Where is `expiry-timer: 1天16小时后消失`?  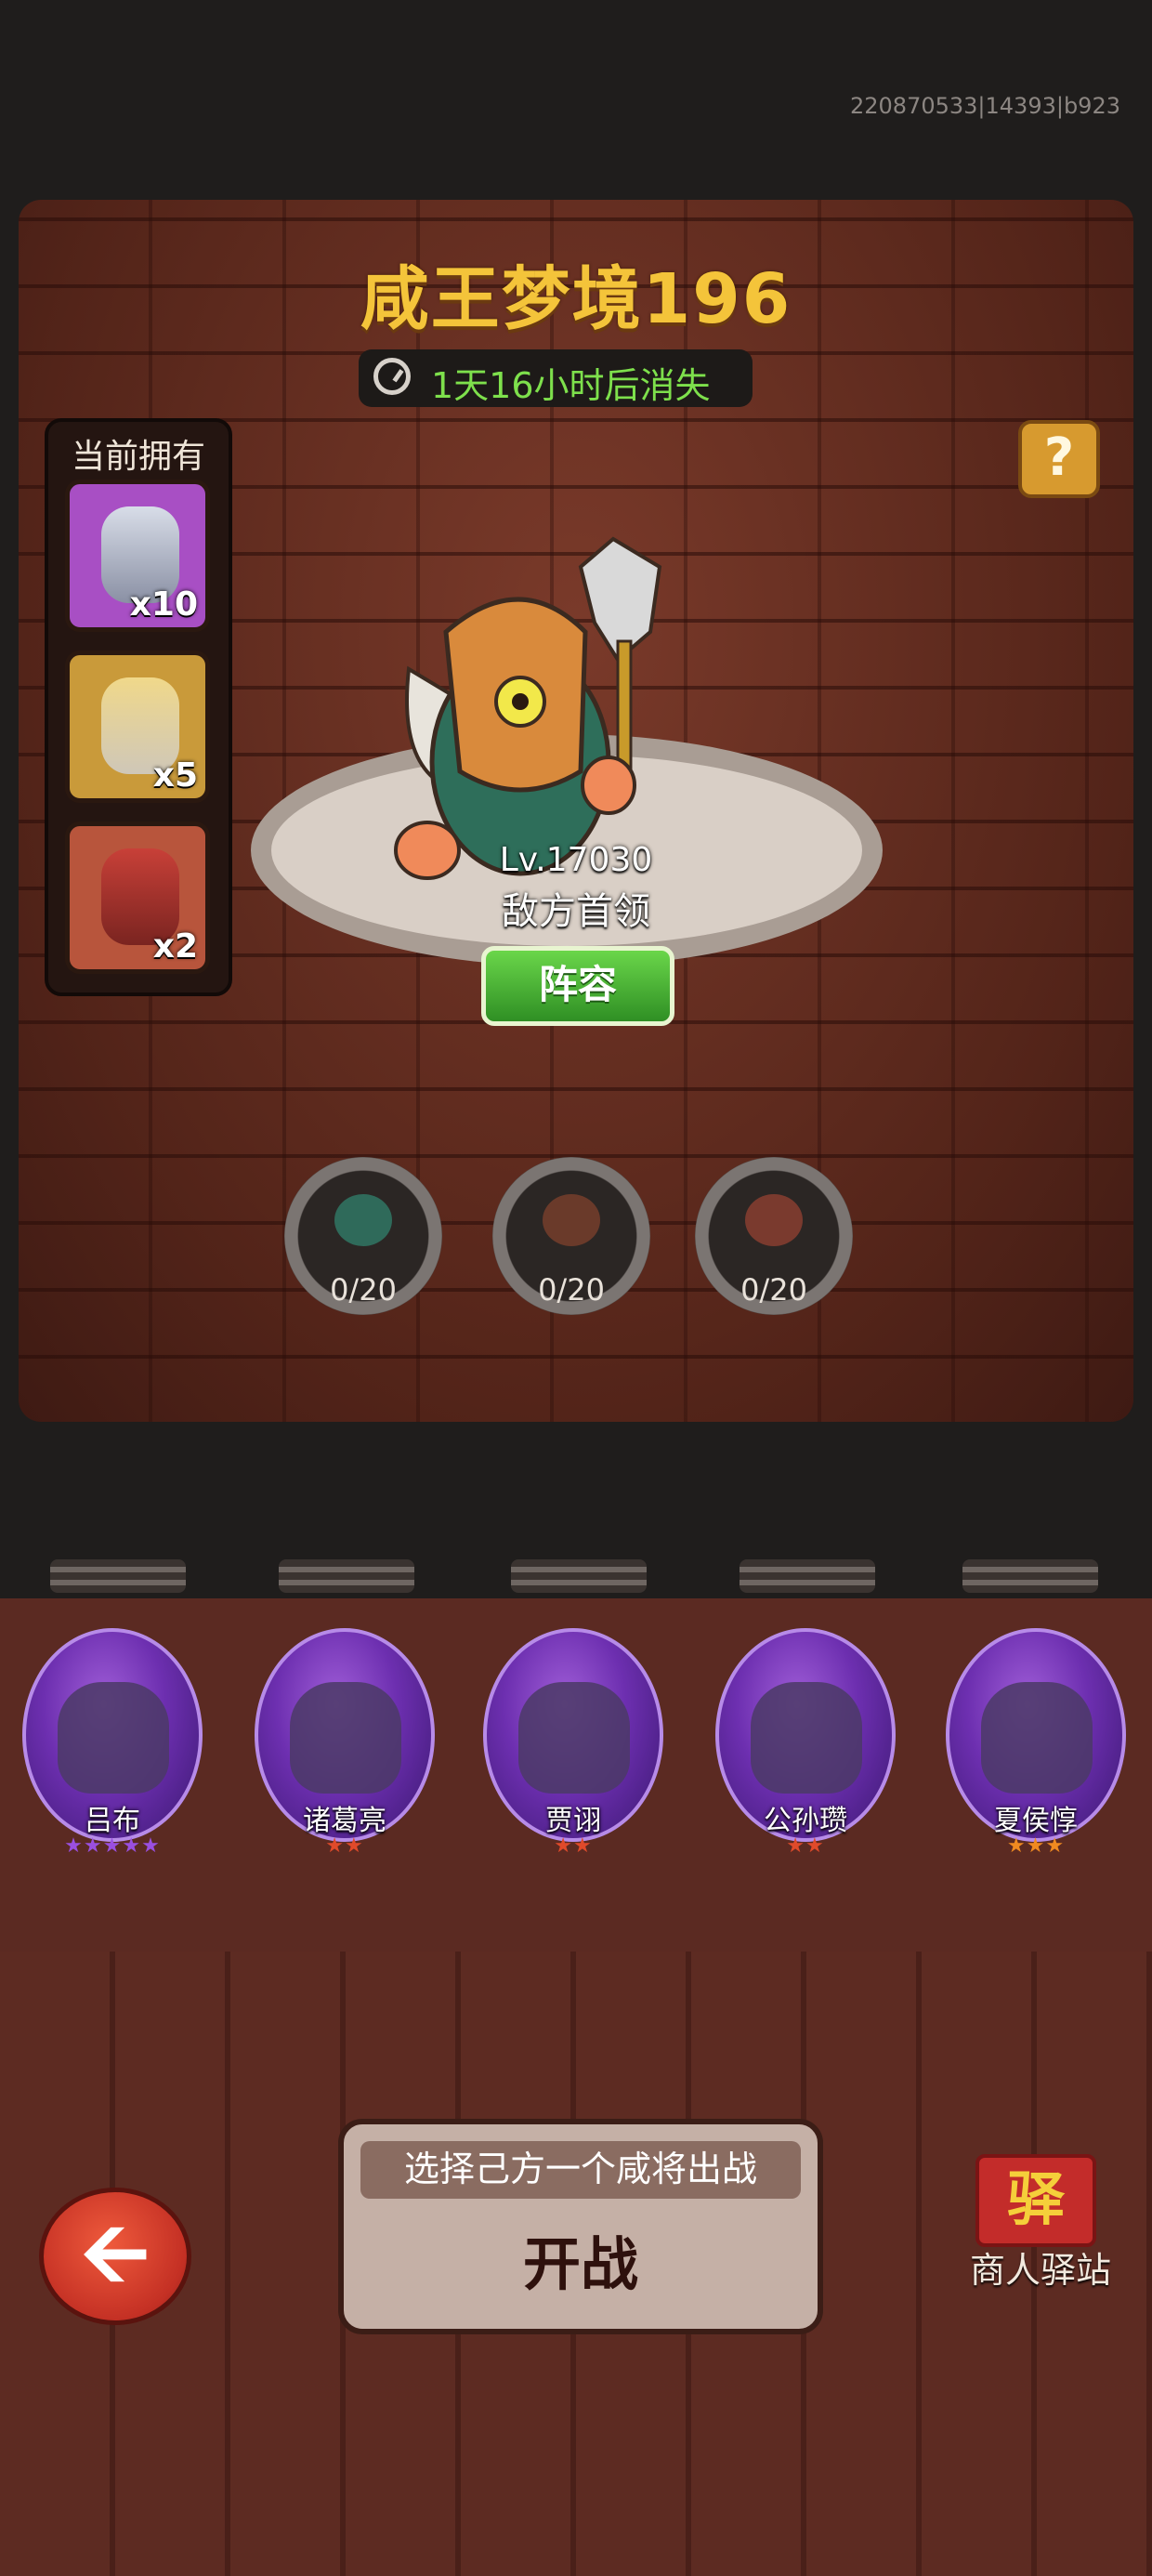
expiry-timer: 1天16小时后消失 is located at coordinates (556, 378).